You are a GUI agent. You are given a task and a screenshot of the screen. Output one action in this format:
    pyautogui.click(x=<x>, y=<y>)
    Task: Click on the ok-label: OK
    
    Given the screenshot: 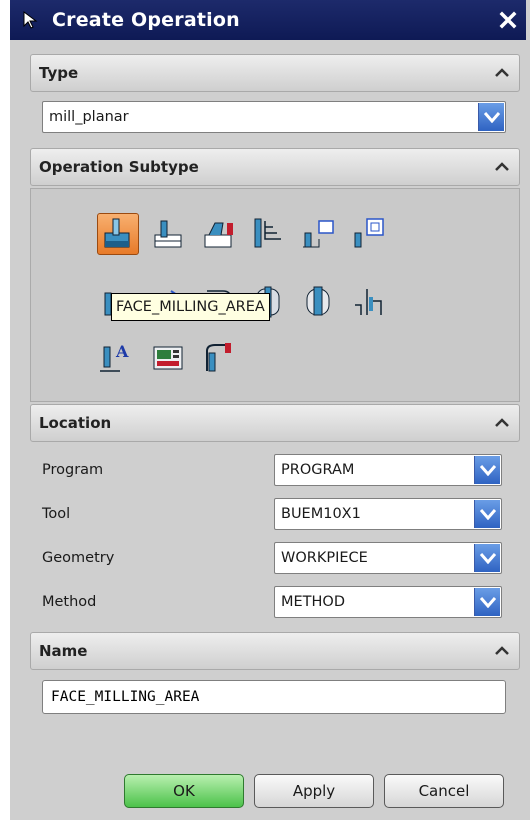 What is the action you would take?
    pyautogui.click(x=184, y=791)
    